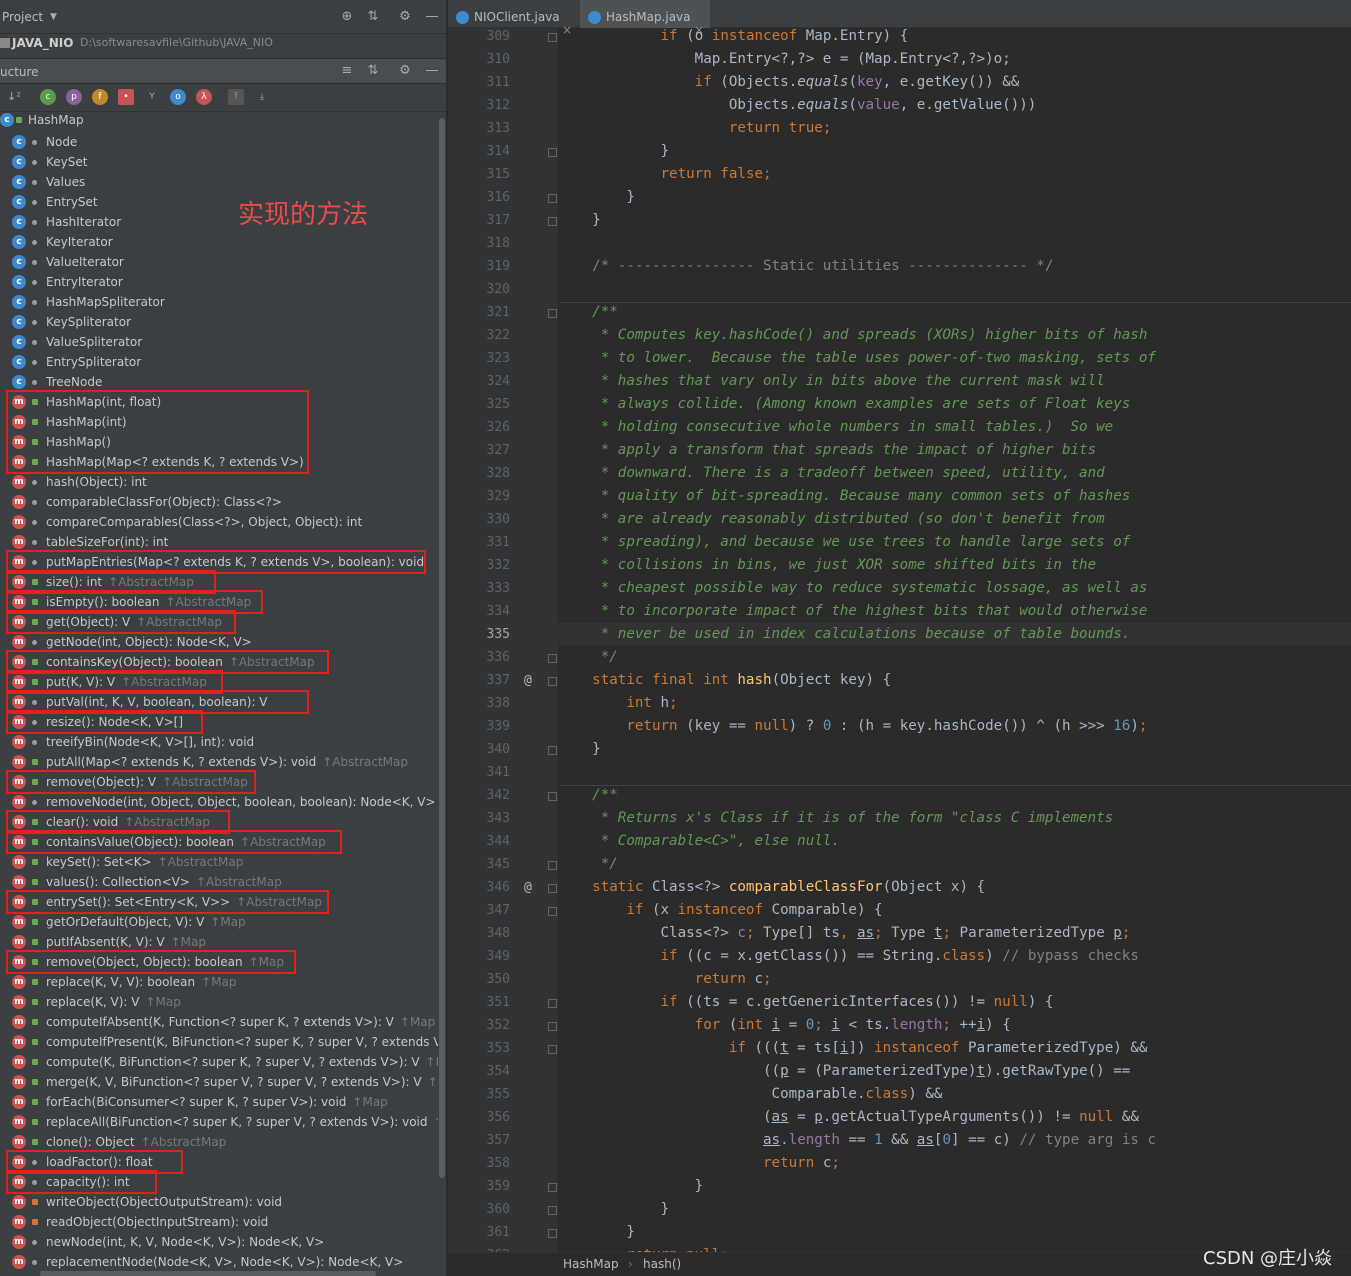  Describe the element at coordinates (219, 882) in the screenshot. I see `tree-method-item: m values(): Collection<V> ↑AbstractMap` at that location.